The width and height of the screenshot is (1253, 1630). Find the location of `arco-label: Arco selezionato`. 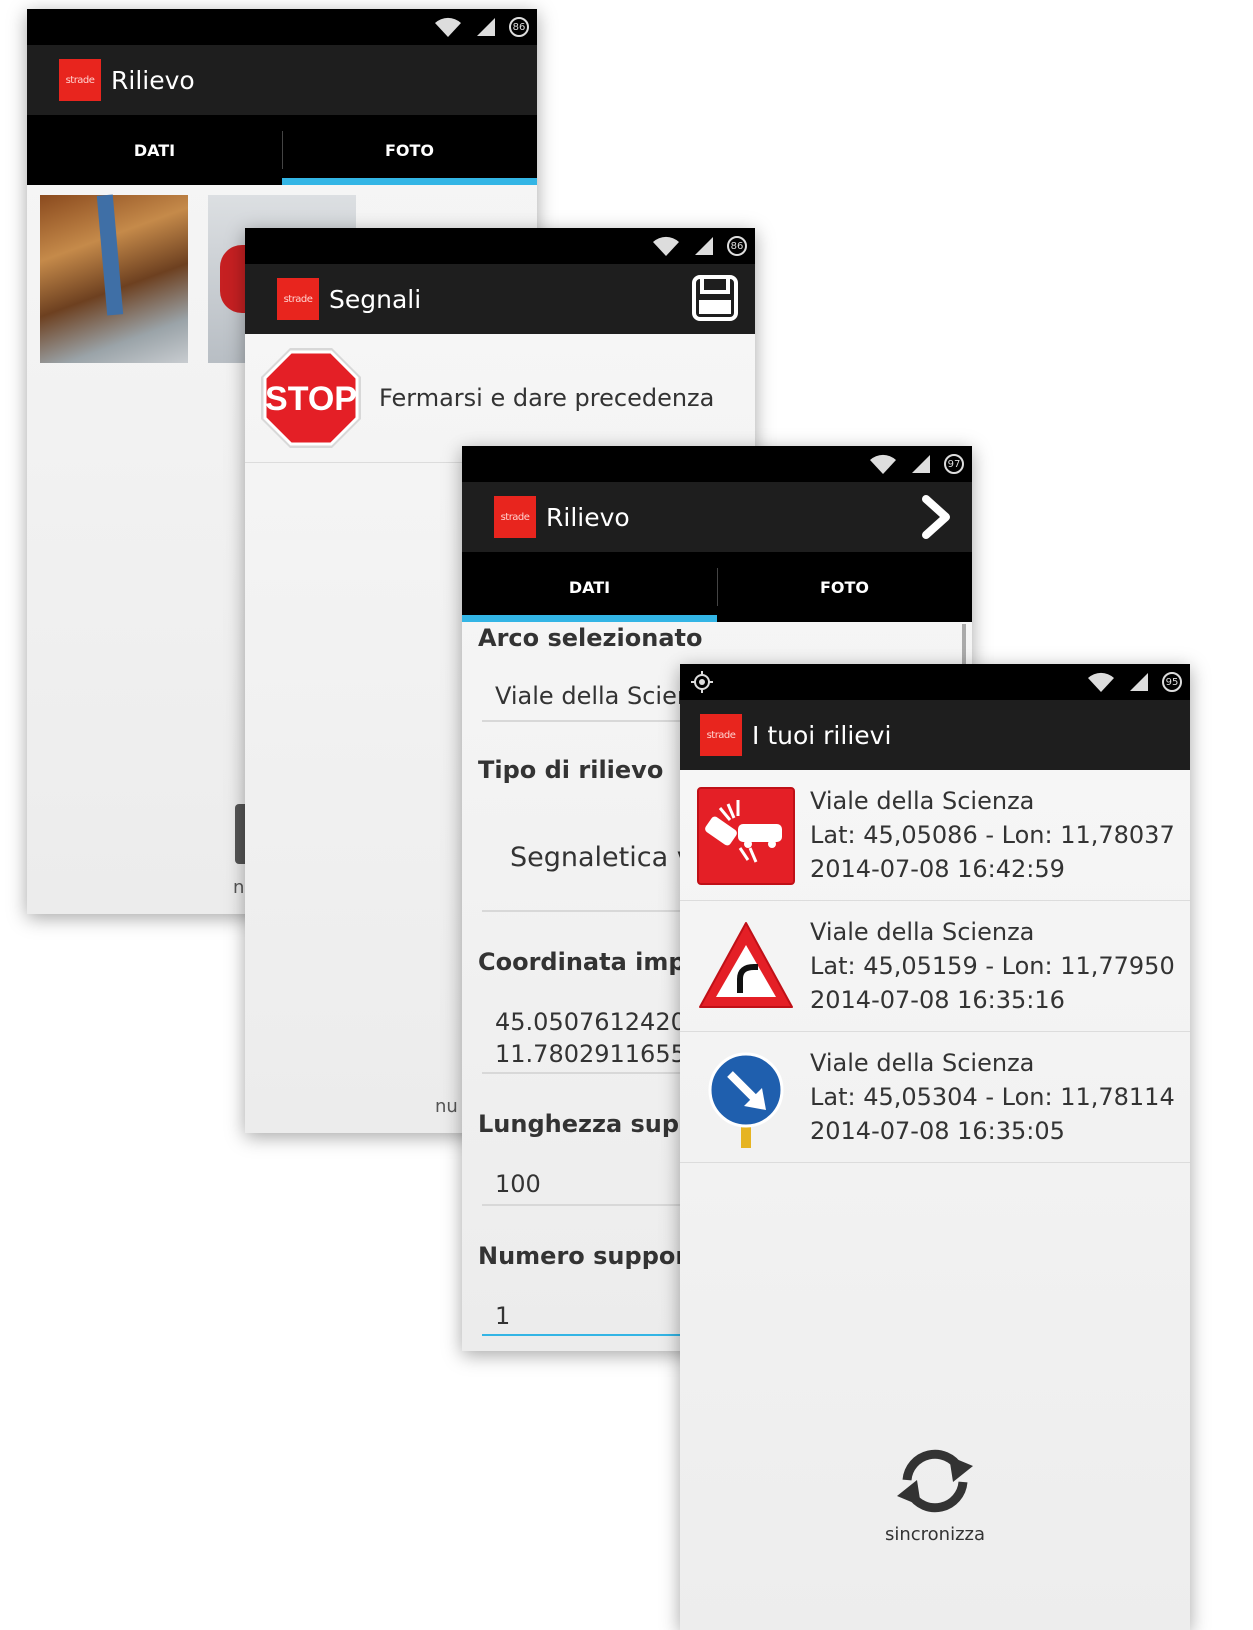

arco-label: Arco selezionato is located at coordinates (590, 638).